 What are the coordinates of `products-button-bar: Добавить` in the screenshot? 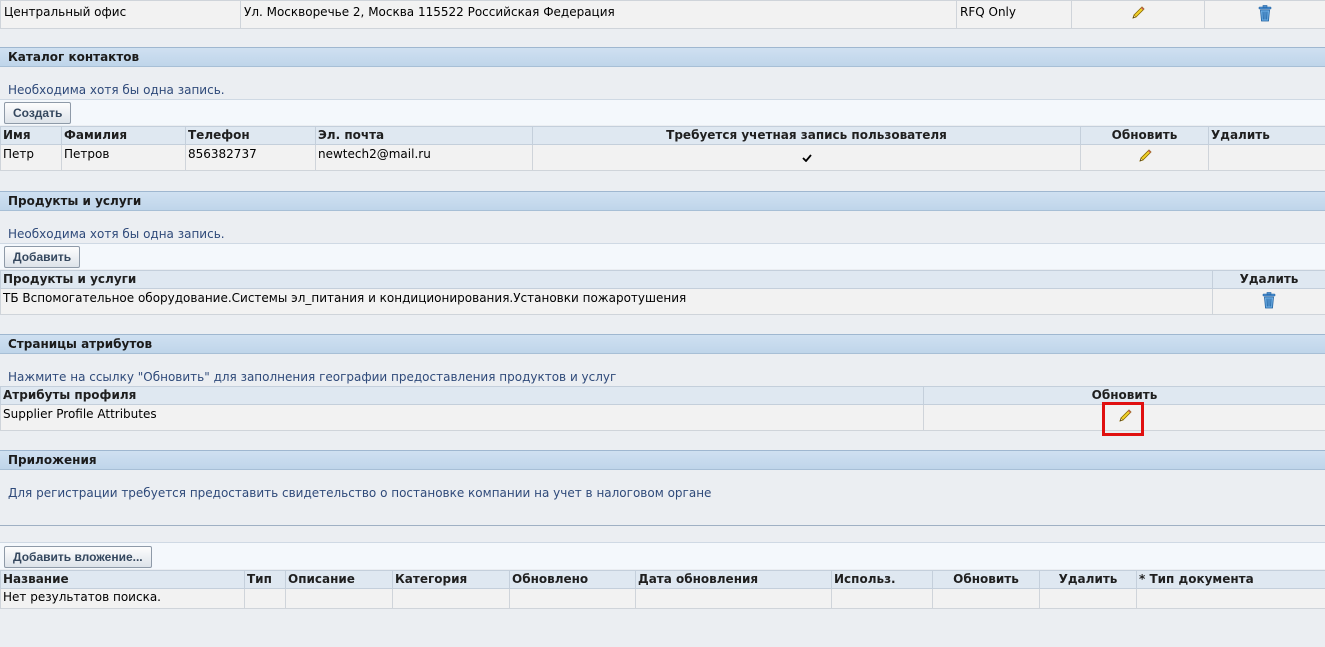 It's located at (662, 256).